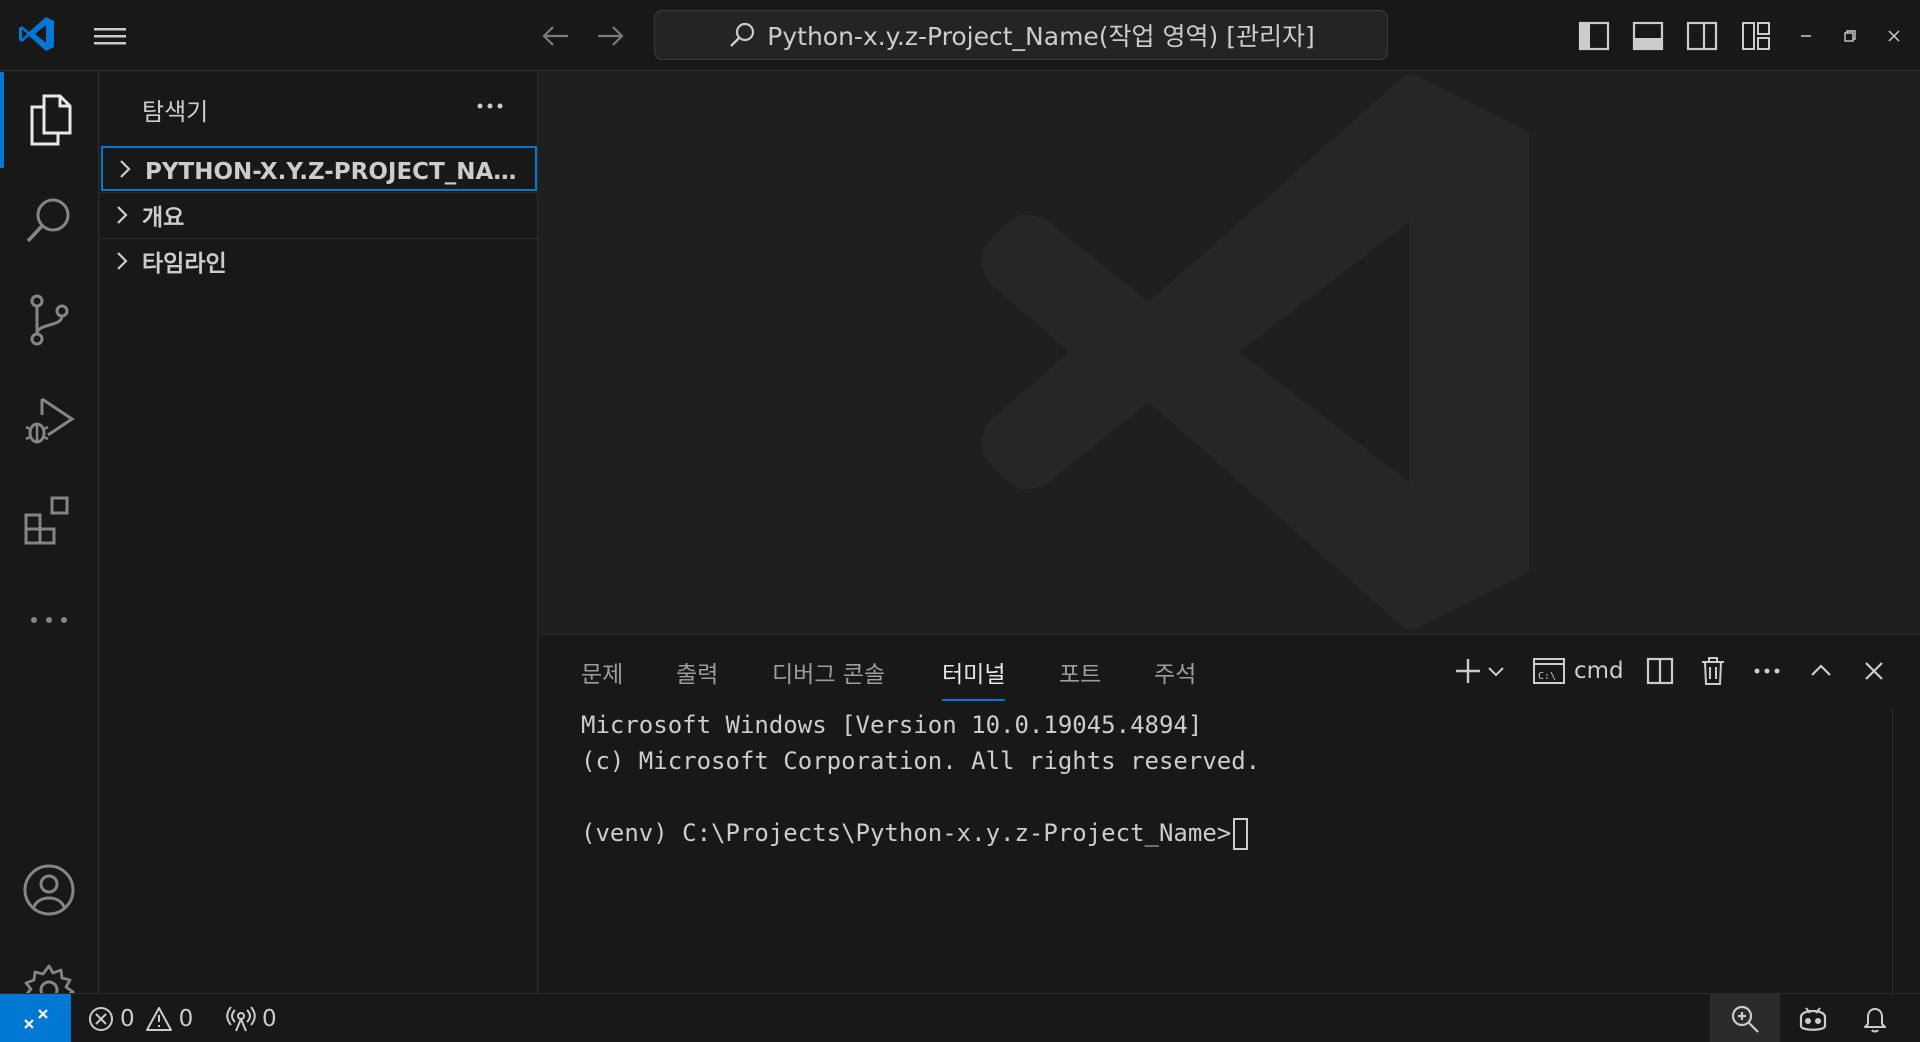 The image size is (1920, 1042). Describe the element at coordinates (318, 260) in the screenshot. I see `sidebar-section-timeline: 타임라인` at that location.